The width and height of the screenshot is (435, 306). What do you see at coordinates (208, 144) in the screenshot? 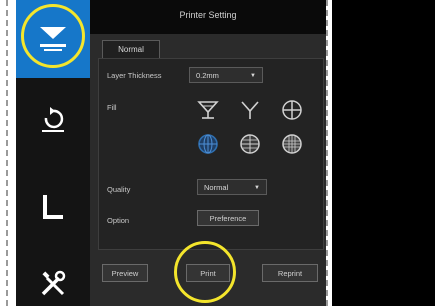
I see `fill-grid-sphere-icon` at bounding box center [208, 144].